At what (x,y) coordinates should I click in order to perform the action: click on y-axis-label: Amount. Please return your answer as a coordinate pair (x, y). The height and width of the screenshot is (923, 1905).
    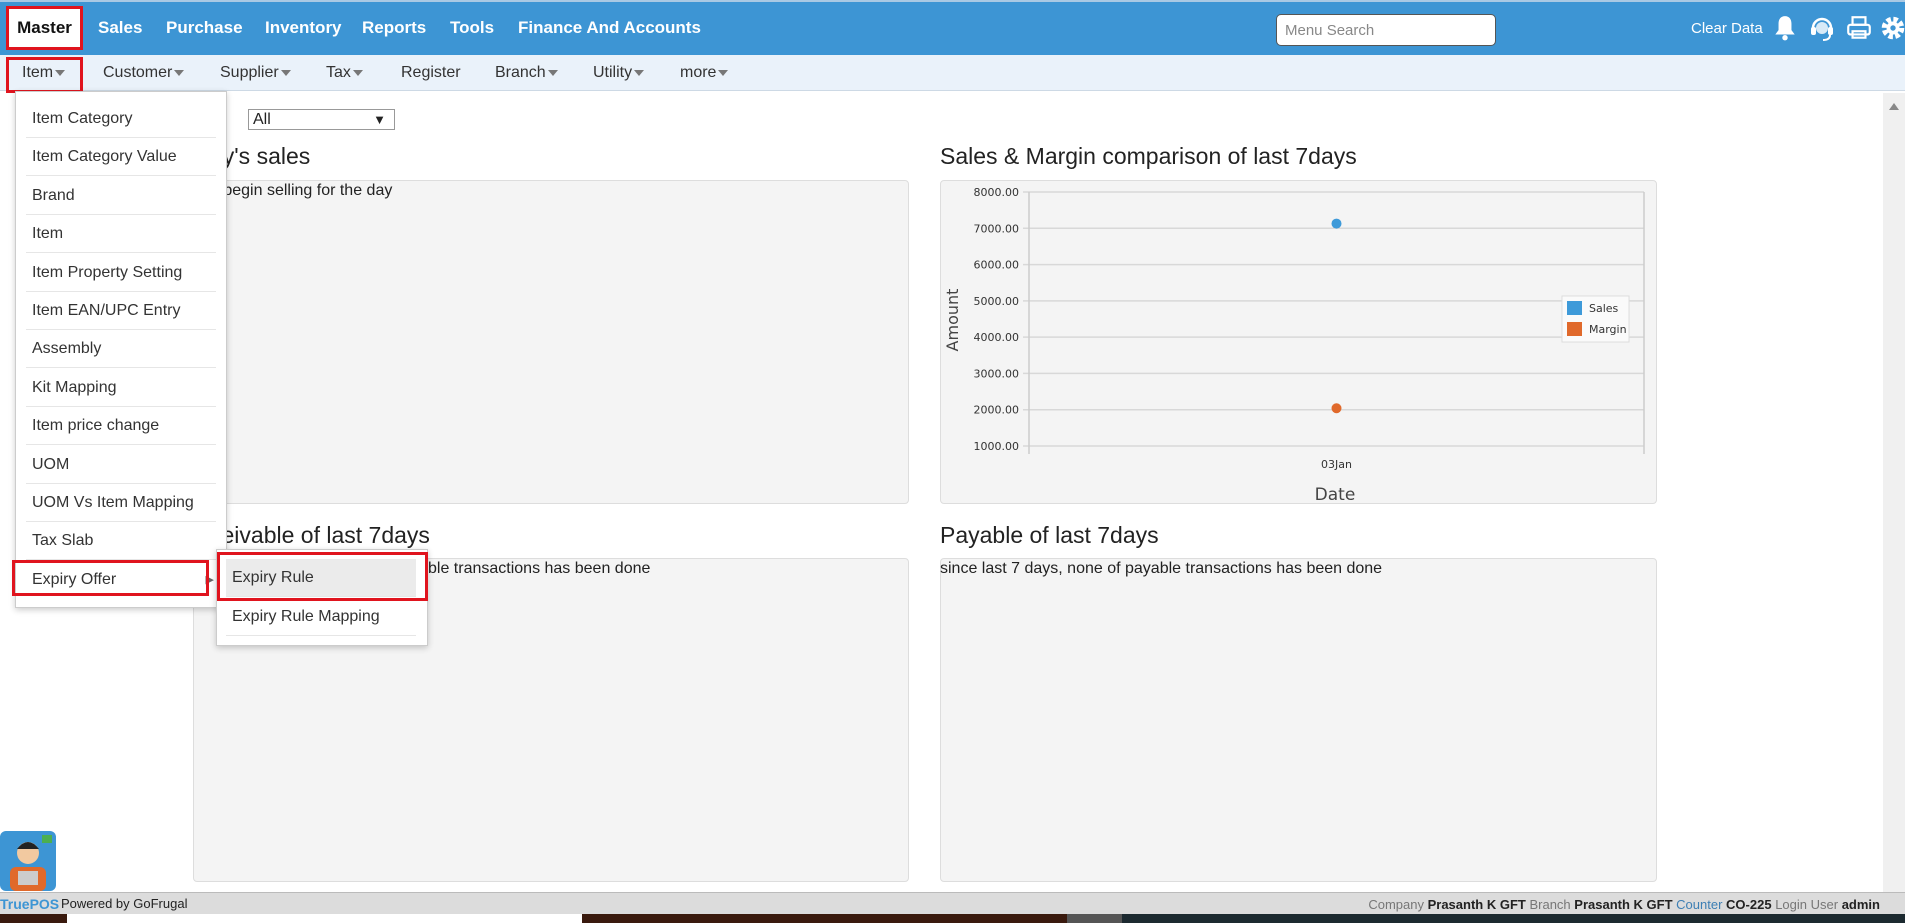
    Looking at the image, I should click on (952, 320).